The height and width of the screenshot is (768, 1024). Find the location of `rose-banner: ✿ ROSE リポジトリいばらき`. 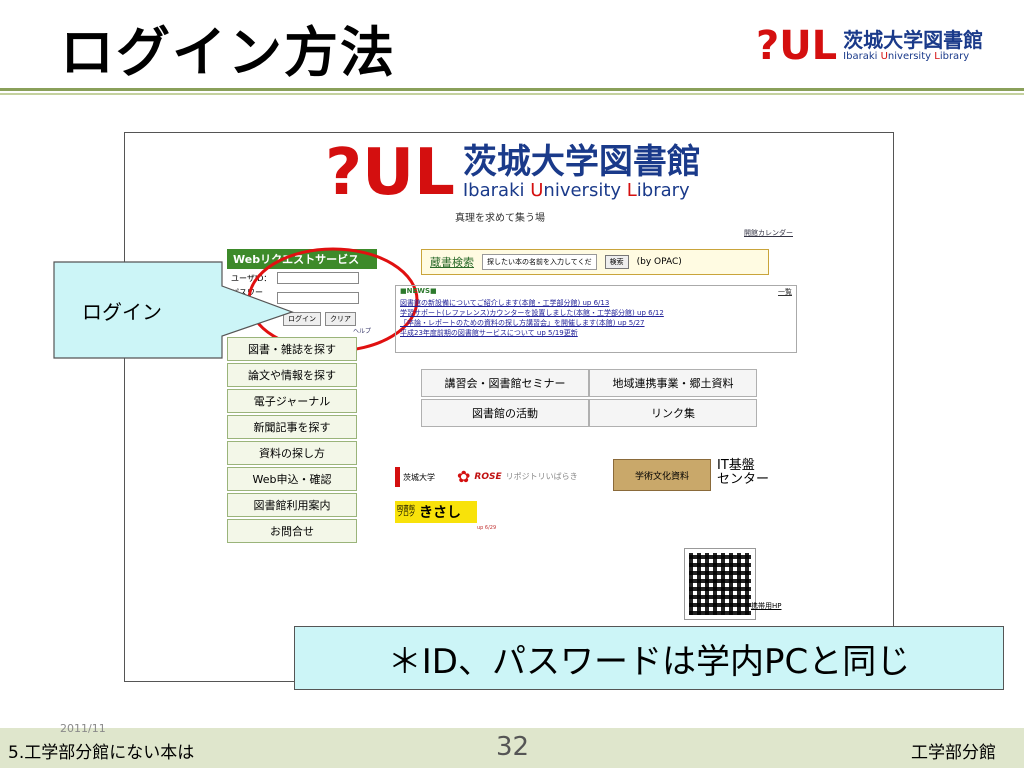

rose-banner: ✿ ROSE リポジトリいばらき is located at coordinates (517, 476).